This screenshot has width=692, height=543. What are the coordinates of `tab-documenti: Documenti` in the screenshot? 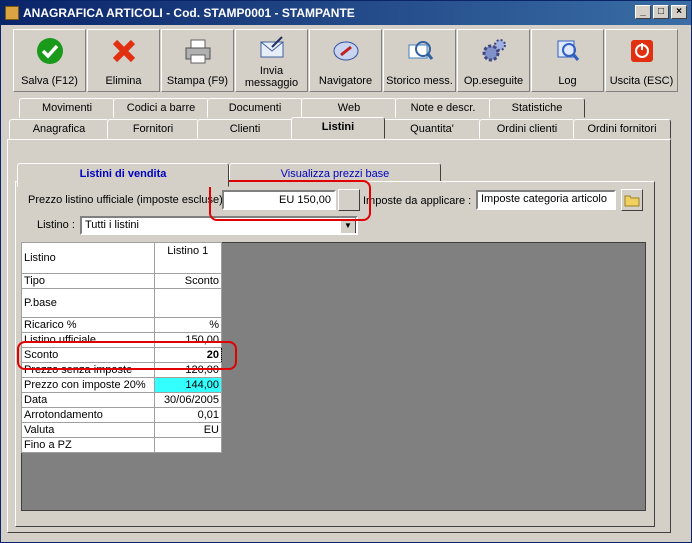 It's located at (255, 108).